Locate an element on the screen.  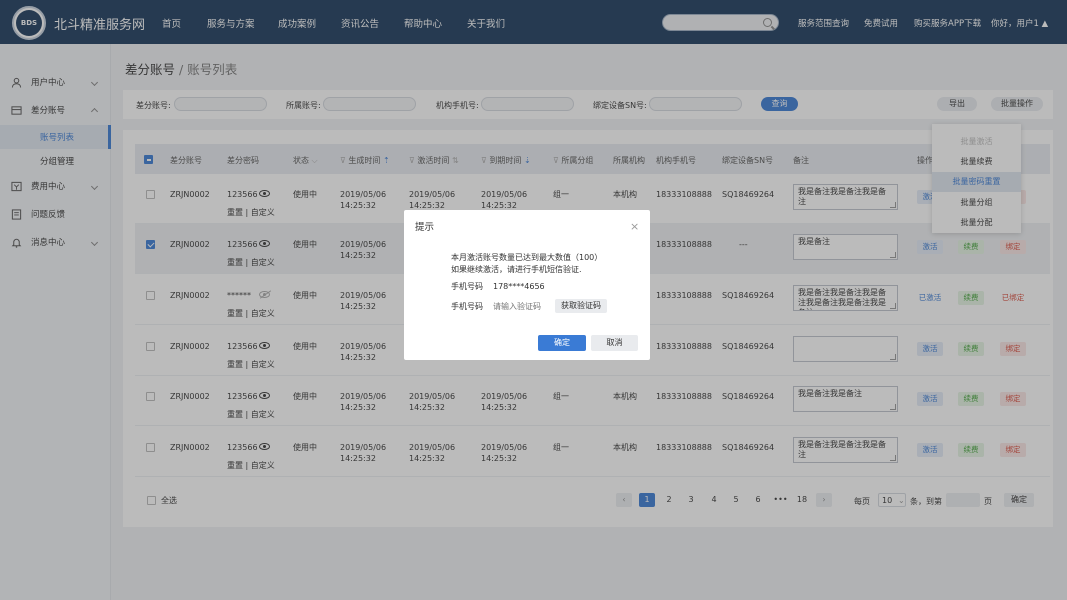
phone-label: 手机号码 is located at coordinates (467, 286).